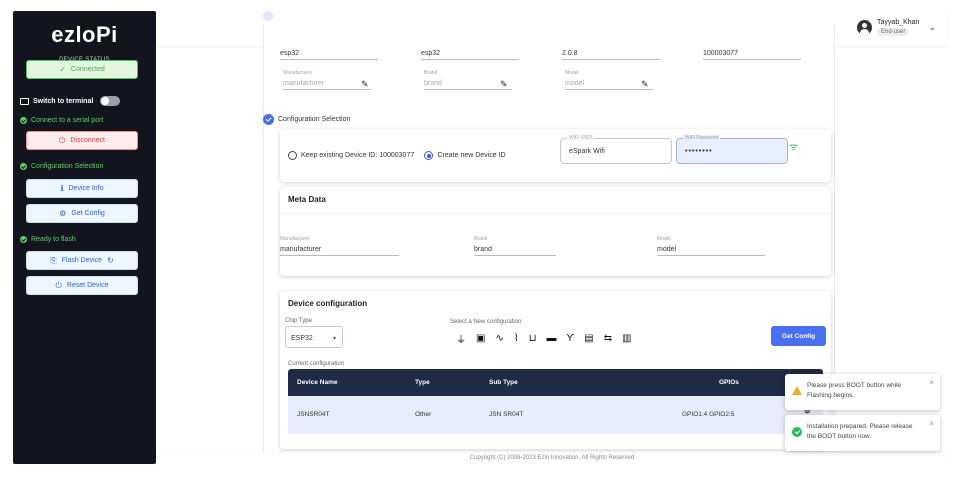  Describe the element at coordinates (358, 156) in the screenshot. I see `keep-existing-label: Keep existing Device ID: 100003077` at that location.